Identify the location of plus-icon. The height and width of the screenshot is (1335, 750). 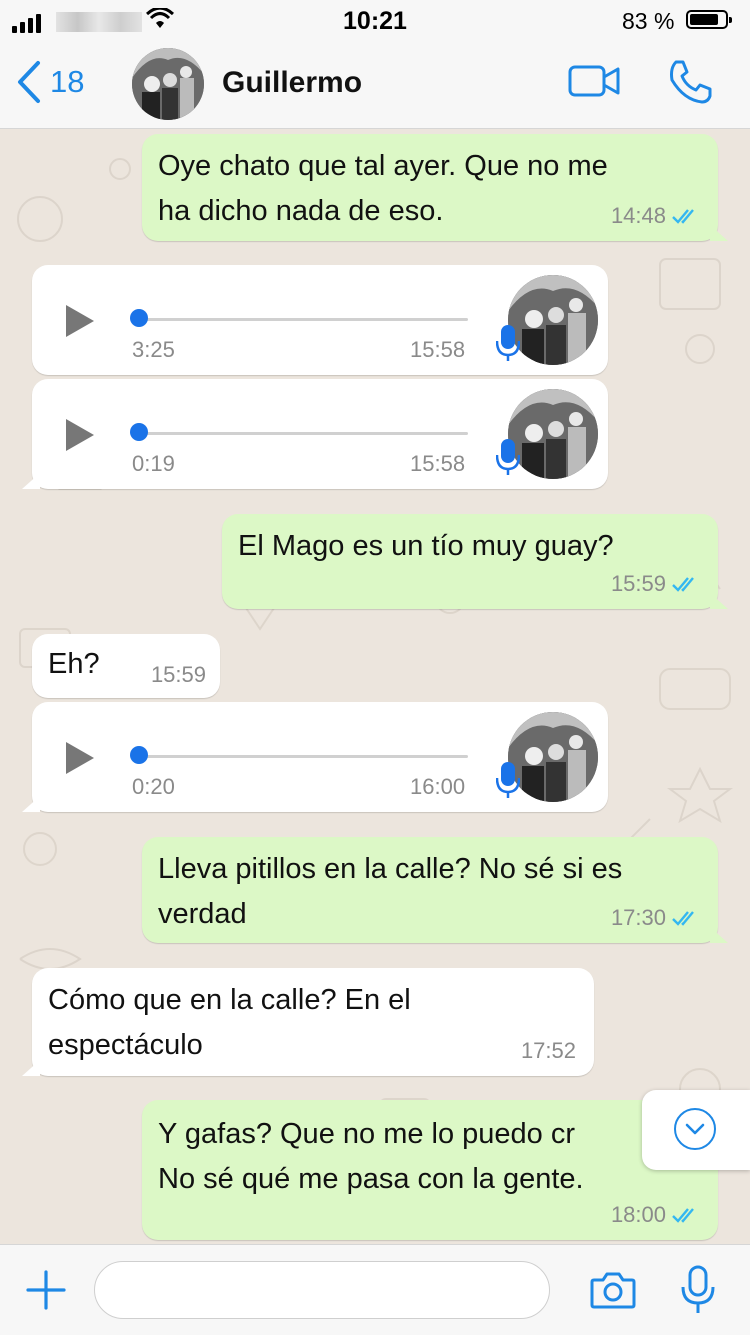
(46, 1290).